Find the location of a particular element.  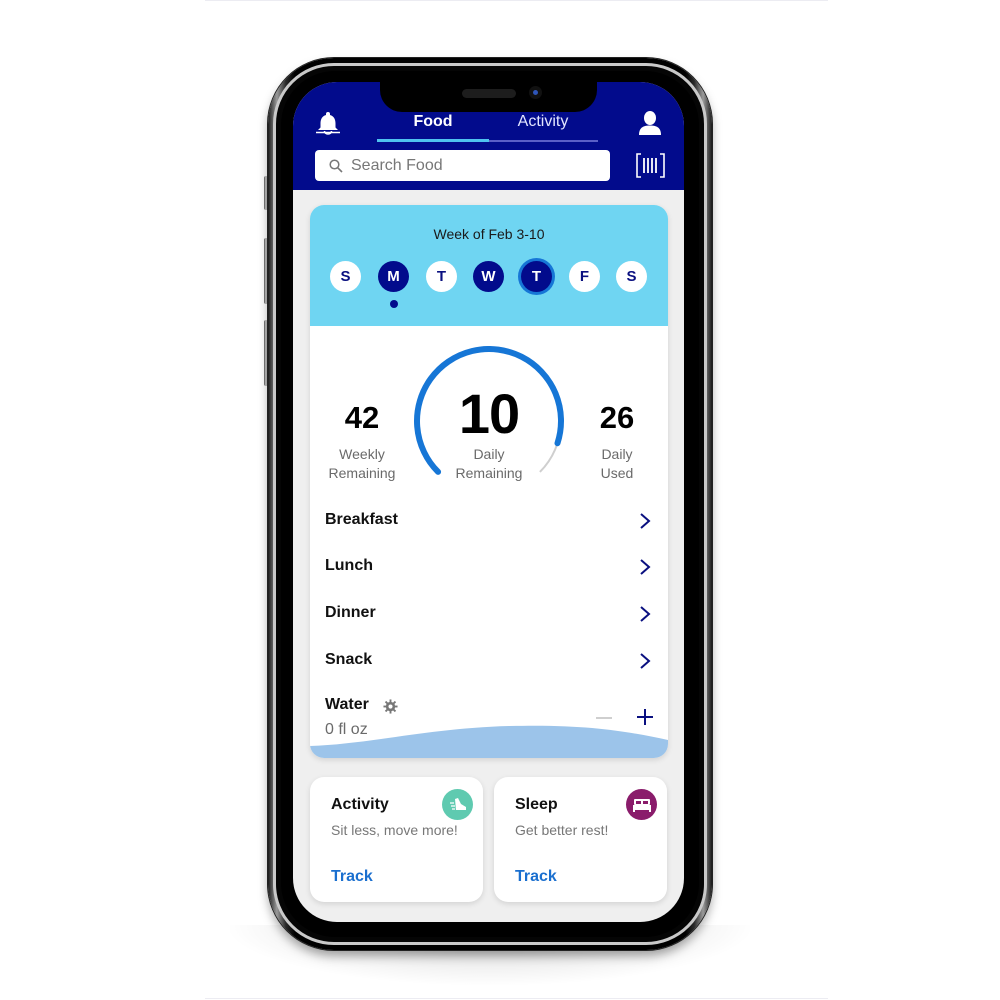

activity-icon-badge is located at coordinates (457, 804).